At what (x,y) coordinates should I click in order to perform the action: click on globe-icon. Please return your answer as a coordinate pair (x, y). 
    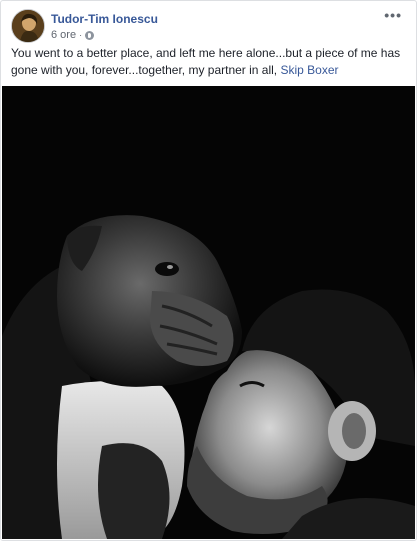
    Looking at the image, I should click on (90, 35).